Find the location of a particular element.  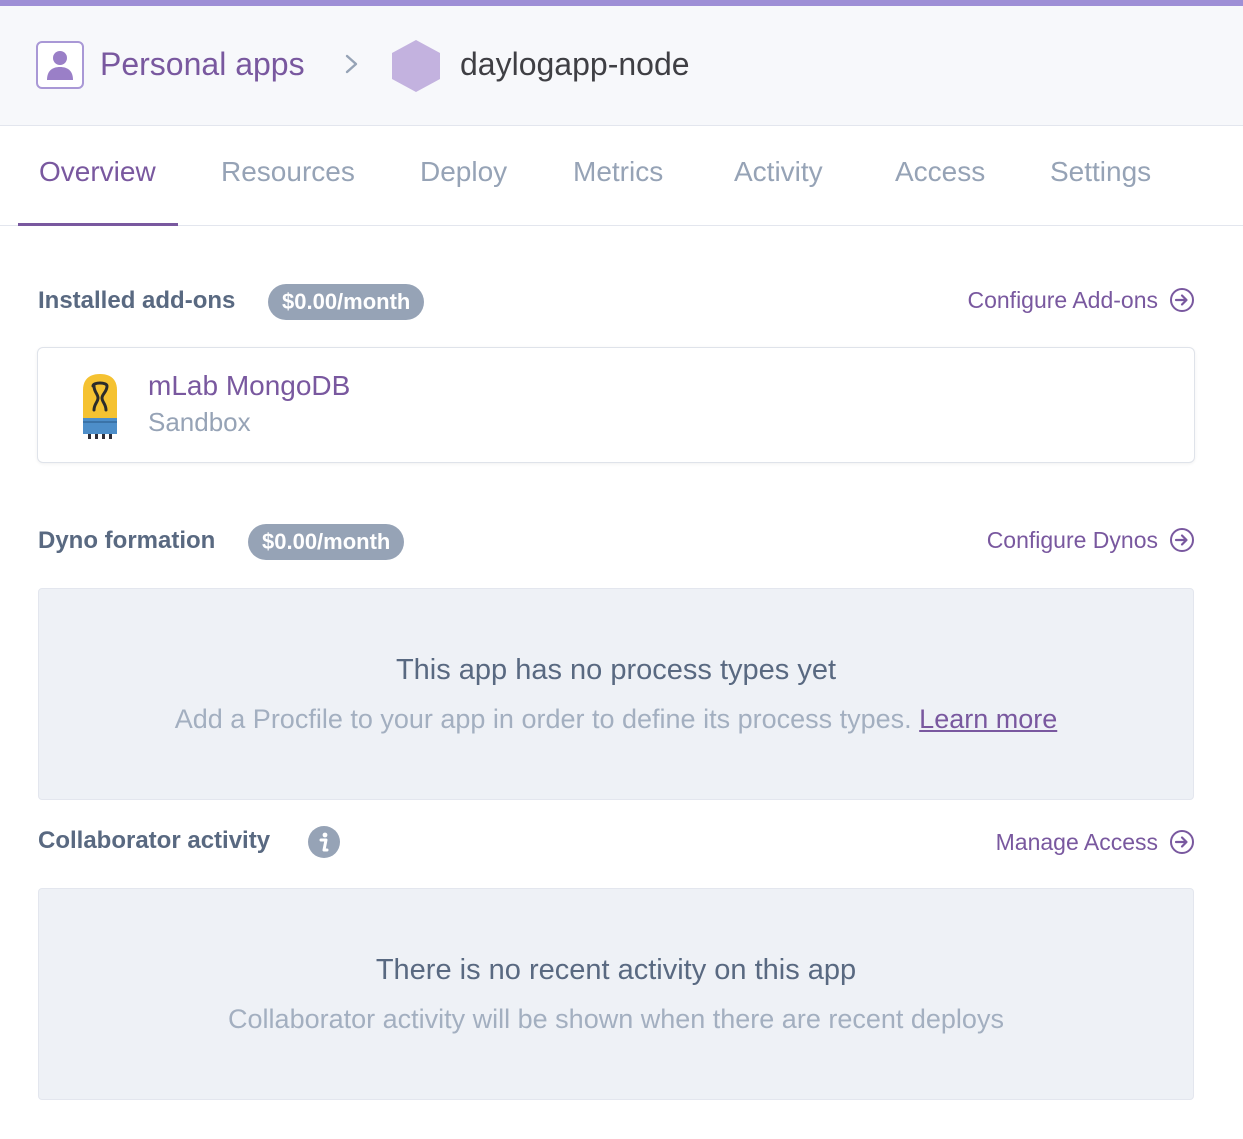

addon-plan: Sandbox is located at coordinates (199, 422).